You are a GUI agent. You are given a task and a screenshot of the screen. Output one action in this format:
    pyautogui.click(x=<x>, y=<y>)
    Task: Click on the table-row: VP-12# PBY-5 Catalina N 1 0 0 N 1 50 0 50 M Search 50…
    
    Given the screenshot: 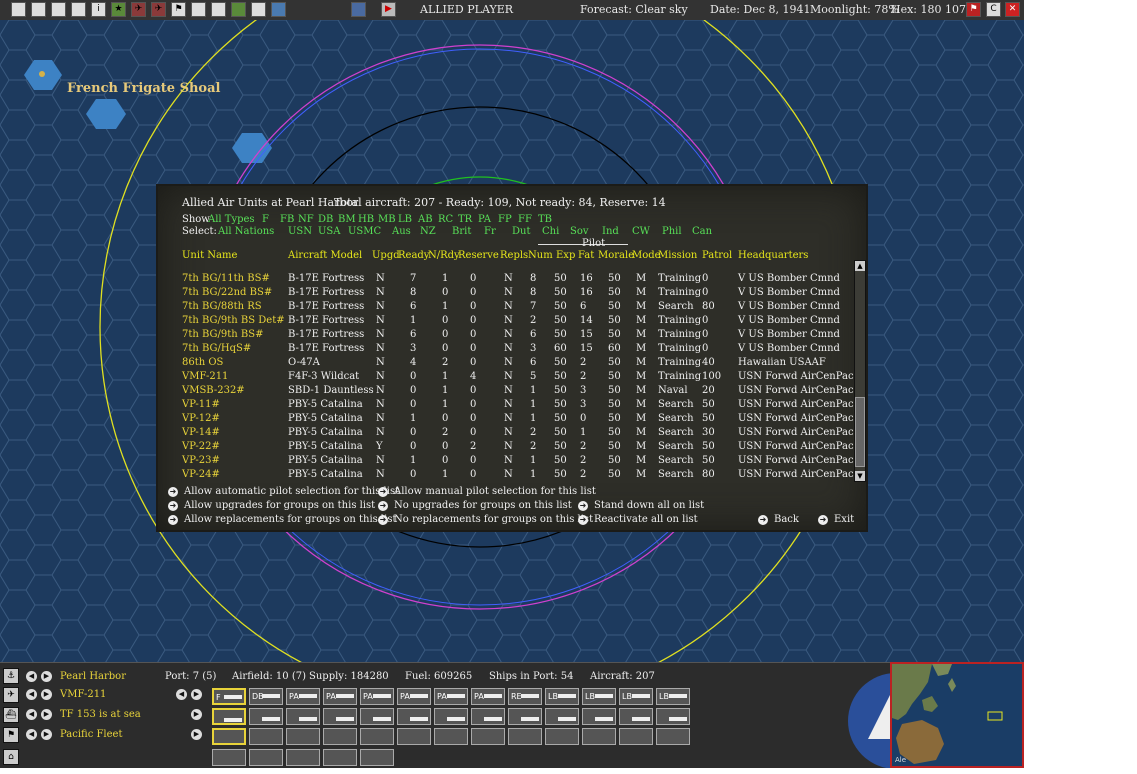 What is the action you would take?
    pyautogui.click(x=506, y=420)
    